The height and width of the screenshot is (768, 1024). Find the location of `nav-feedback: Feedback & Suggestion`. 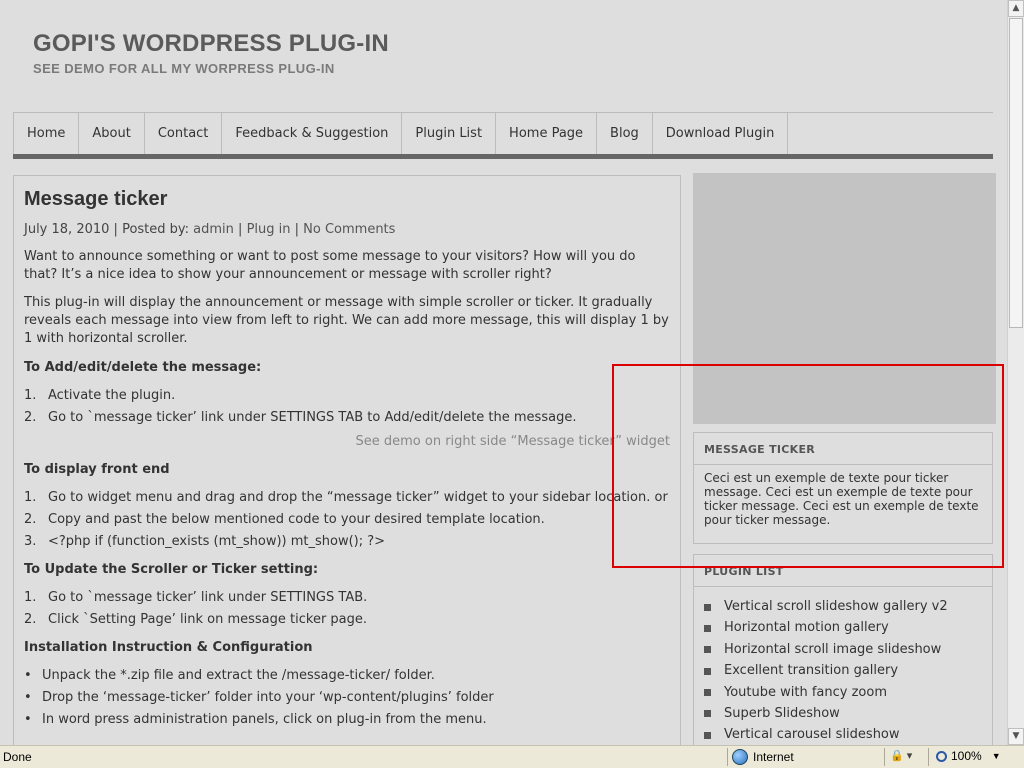

nav-feedback: Feedback & Suggestion is located at coordinates (312, 133).